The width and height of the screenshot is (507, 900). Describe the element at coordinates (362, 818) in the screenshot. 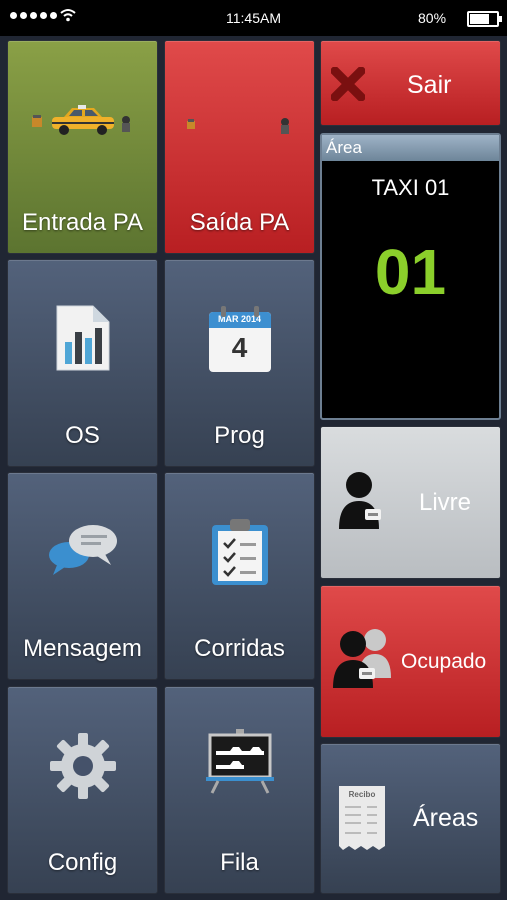

I see `receipt-icon: Recibo` at that location.